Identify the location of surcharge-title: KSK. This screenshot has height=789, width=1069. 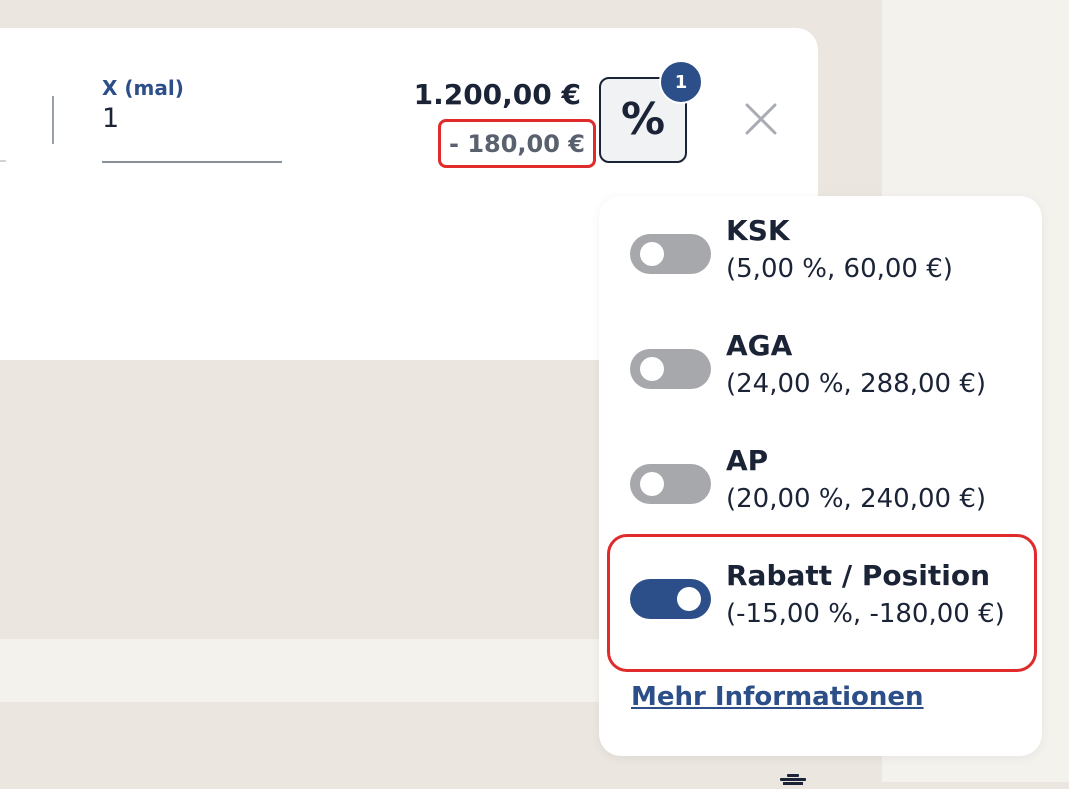
(758, 230).